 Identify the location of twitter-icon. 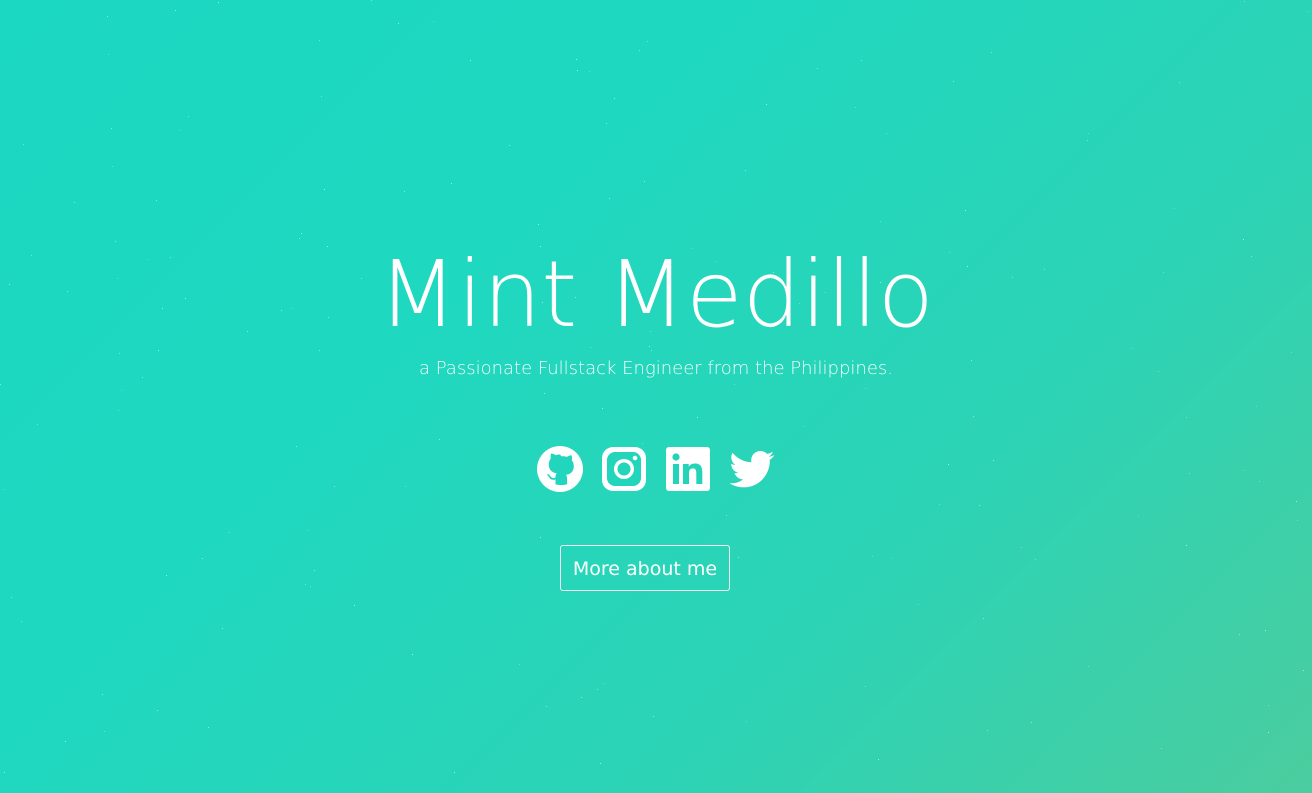
(752, 468).